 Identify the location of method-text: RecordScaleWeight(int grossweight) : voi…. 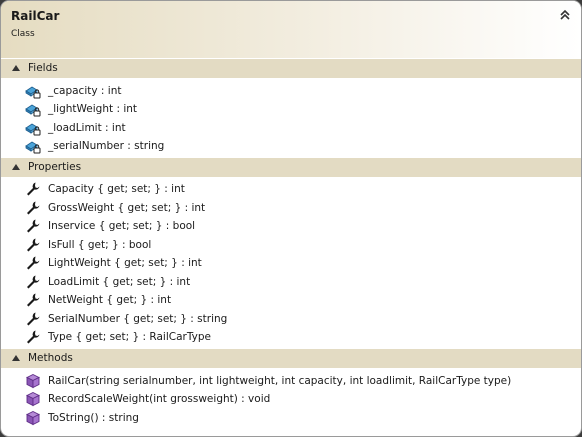
(159, 399).